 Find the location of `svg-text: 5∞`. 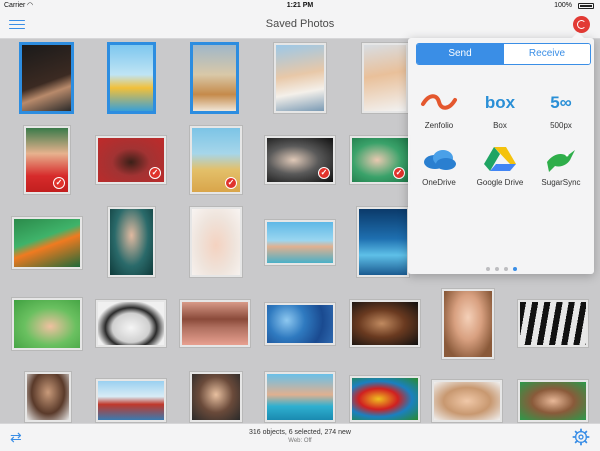

svg-text: 5∞ is located at coordinates (561, 102).